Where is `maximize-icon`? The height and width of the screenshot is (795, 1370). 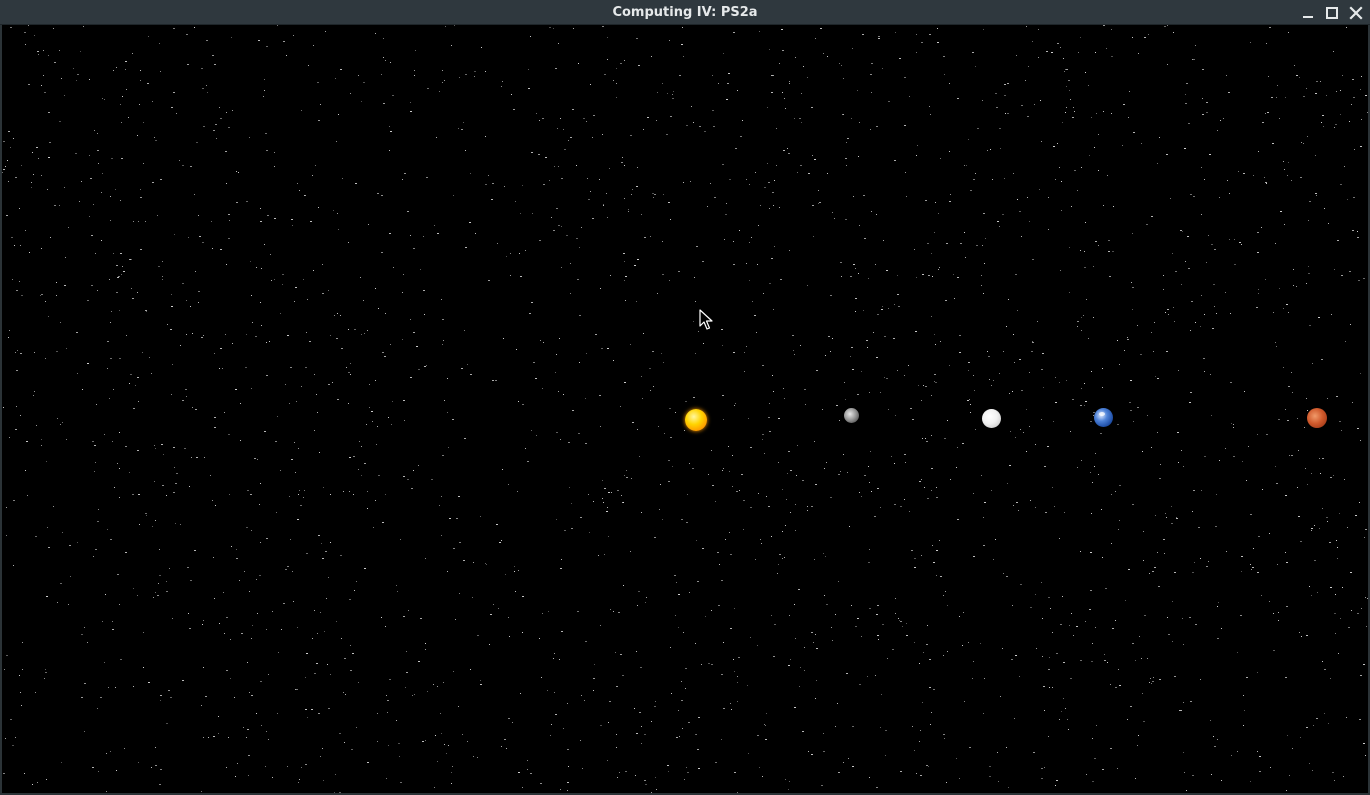
maximize-icon is located at coordinates (1332, 13).